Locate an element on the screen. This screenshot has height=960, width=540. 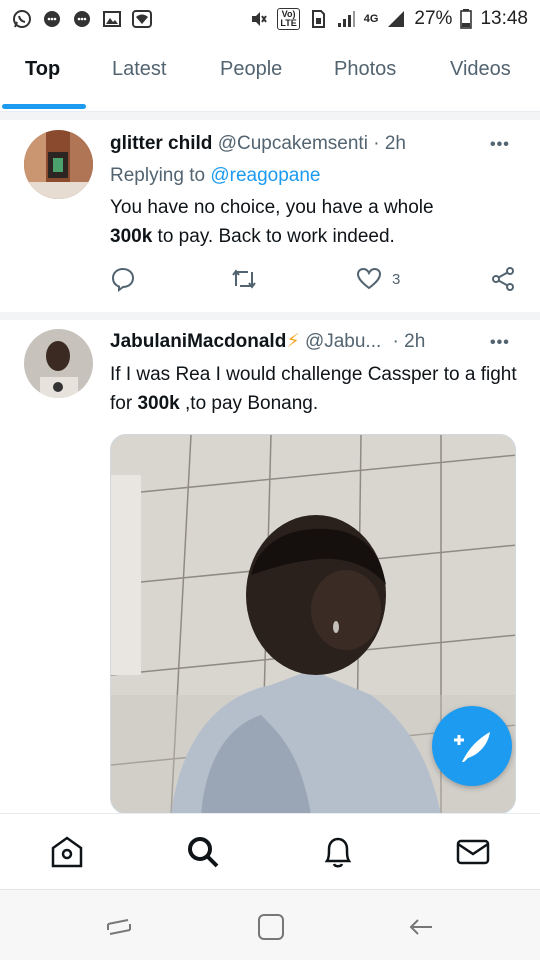
tab-videos: Videos is located at coordinates (480, 69).